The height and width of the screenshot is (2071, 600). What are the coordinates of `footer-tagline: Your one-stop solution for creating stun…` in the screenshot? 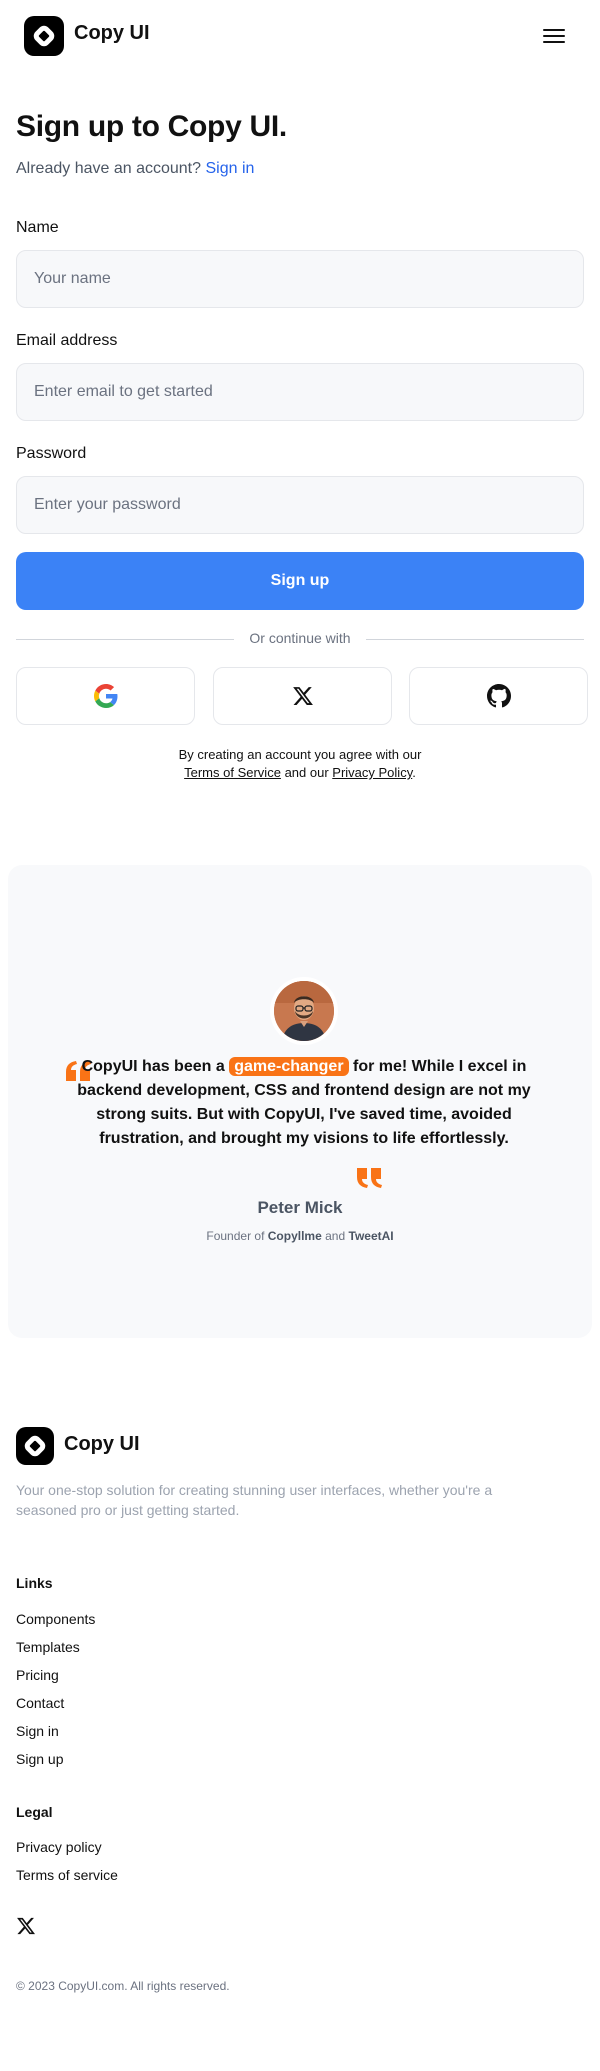 It's located at (254, 1500).